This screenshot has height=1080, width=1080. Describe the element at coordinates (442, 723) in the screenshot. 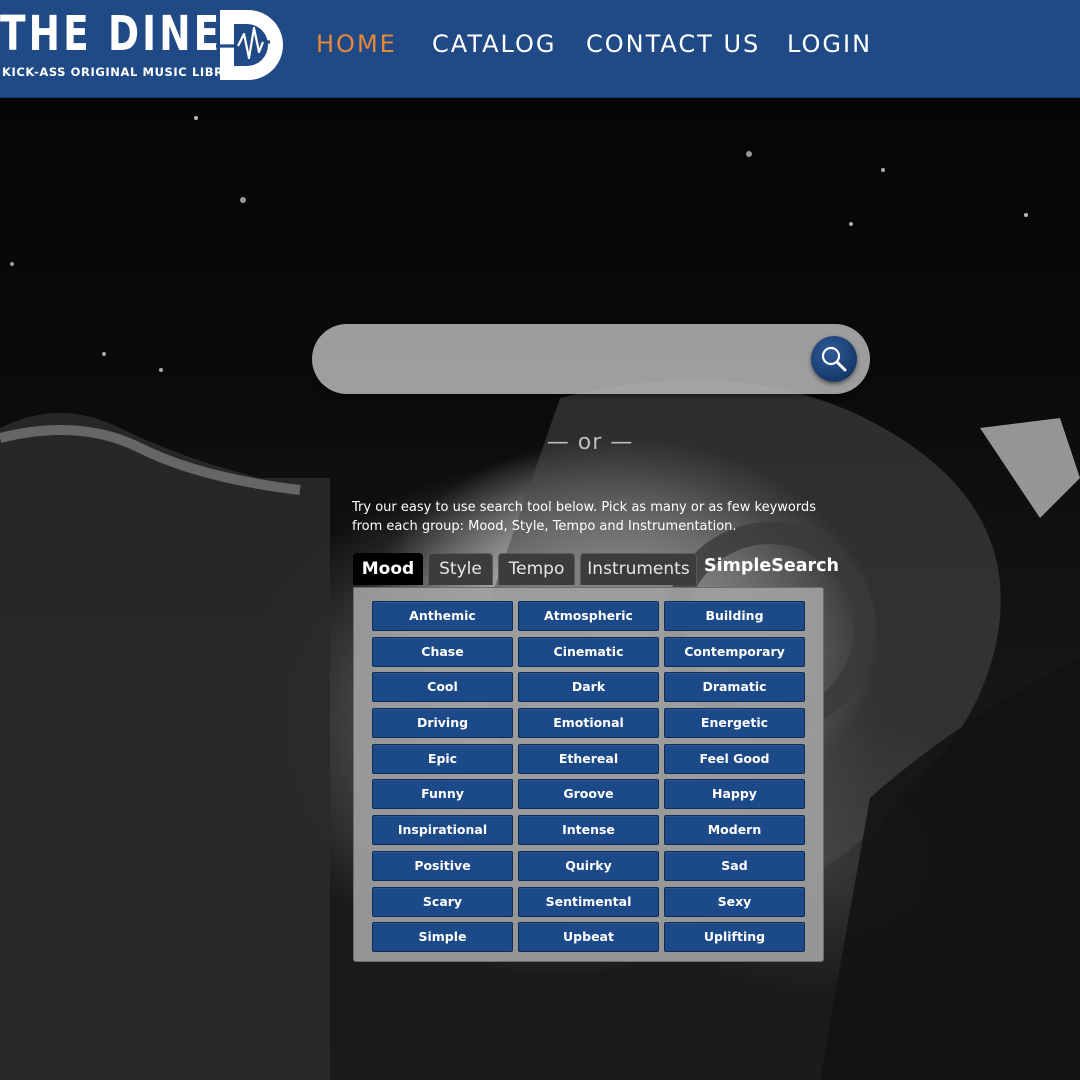

I see `mood-button-driving: Driving` at that location.